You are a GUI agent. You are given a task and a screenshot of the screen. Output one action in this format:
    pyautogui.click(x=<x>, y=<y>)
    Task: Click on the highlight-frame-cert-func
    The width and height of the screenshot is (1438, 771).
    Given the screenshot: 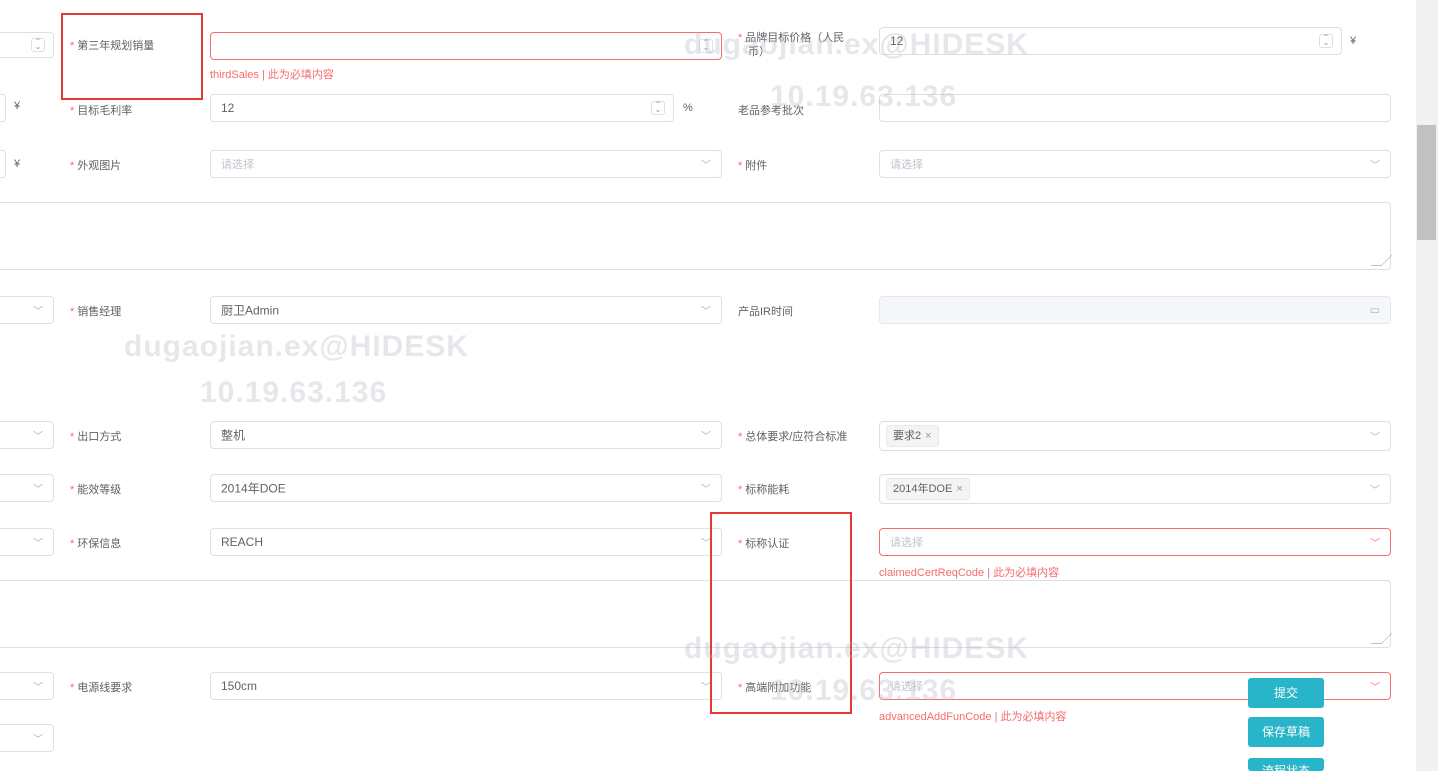 What is the action you would take?
    pyautogui.click(x=781, y=613)
    